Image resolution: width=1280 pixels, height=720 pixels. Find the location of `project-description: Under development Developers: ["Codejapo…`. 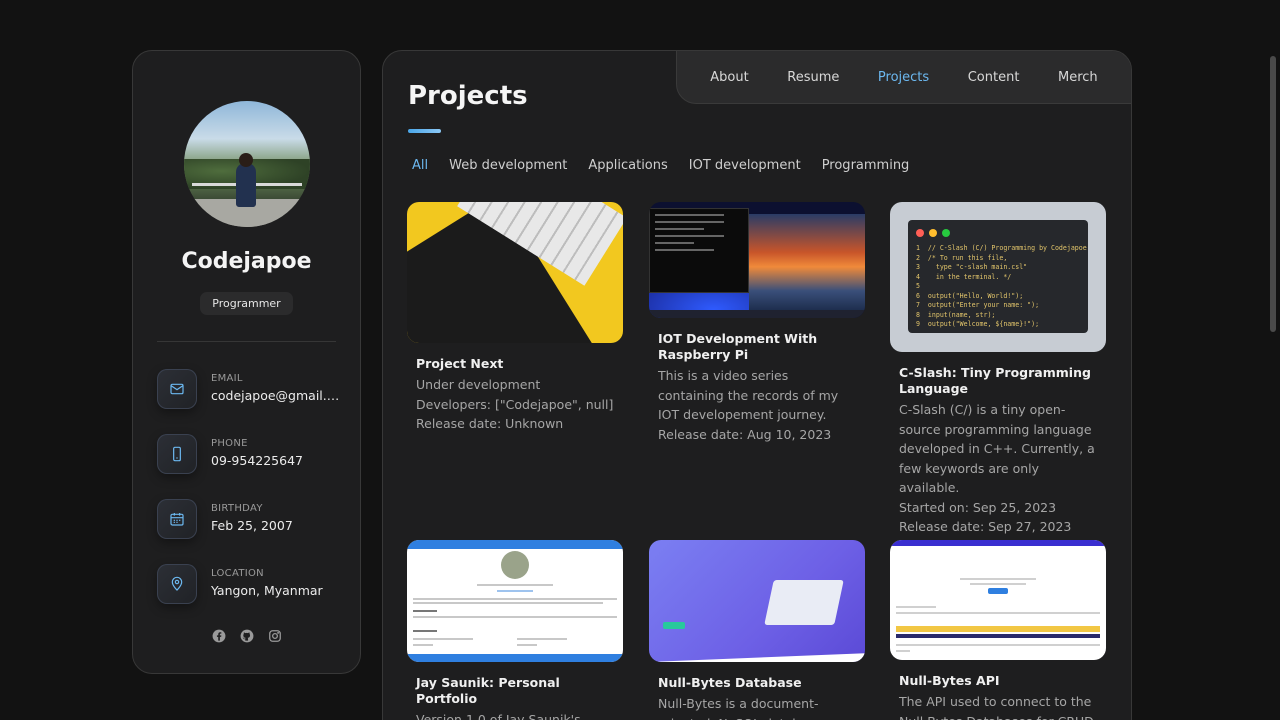

project-description: Under development Developers: ["Codejapo… is located at coordinates (515, 404).